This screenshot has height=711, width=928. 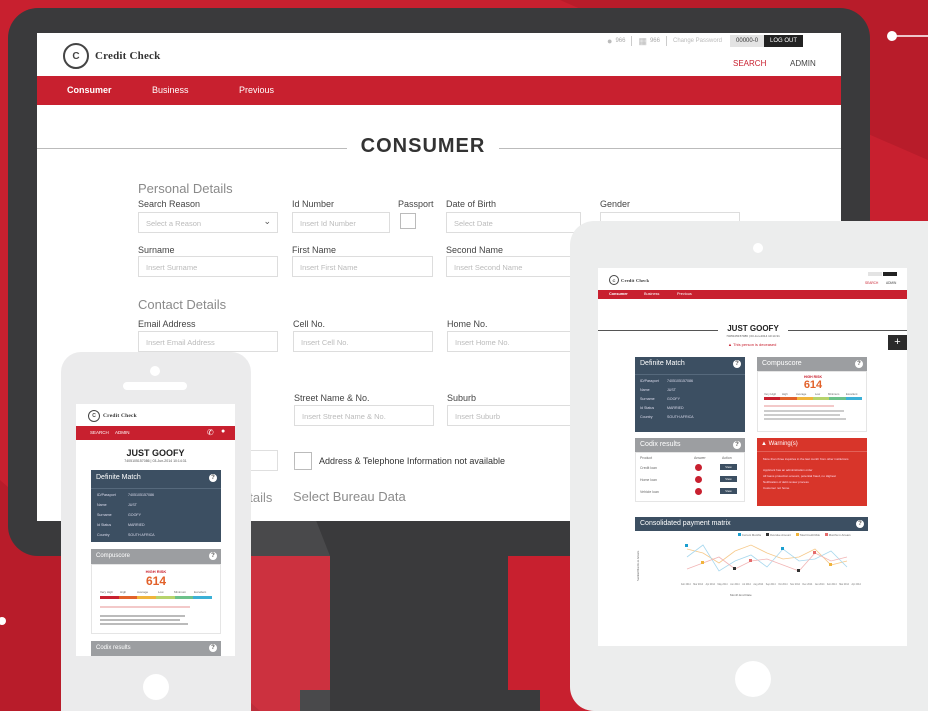 What do you see at coordinates (516, 266) in the screenshot?
I see `second-name-input: Insert Second Name` at bounding box center [516, 266].